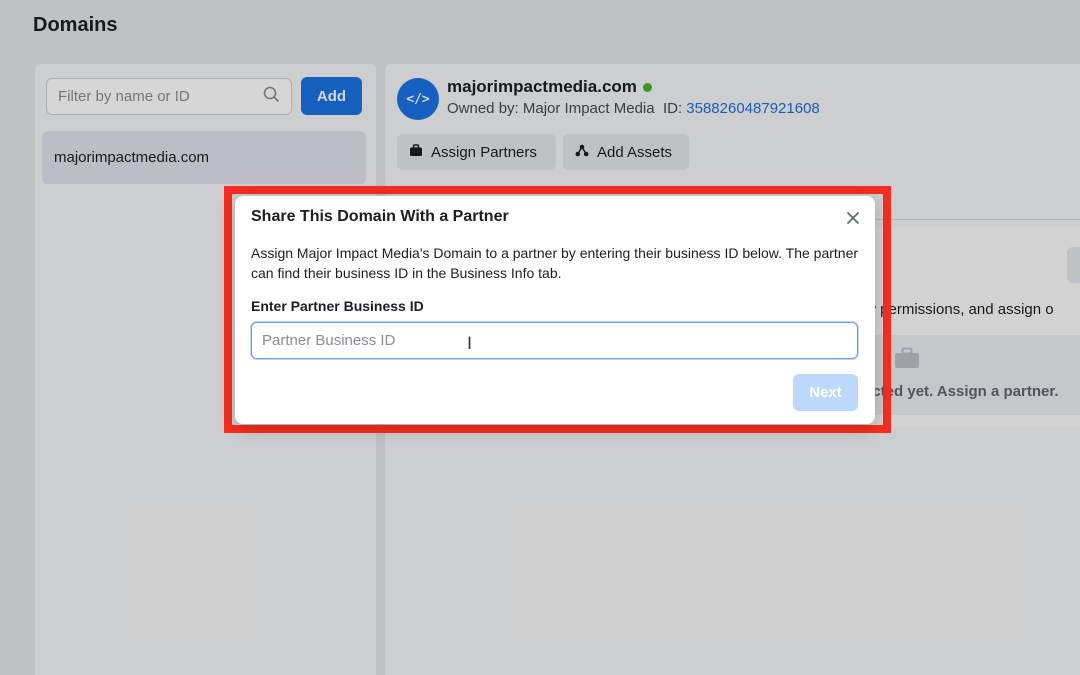 This screenshot has width=1080, height=675. Describe the element at coordinates (470, 344) in the screenshot. I see `text-cursor-icon: I` at that location.